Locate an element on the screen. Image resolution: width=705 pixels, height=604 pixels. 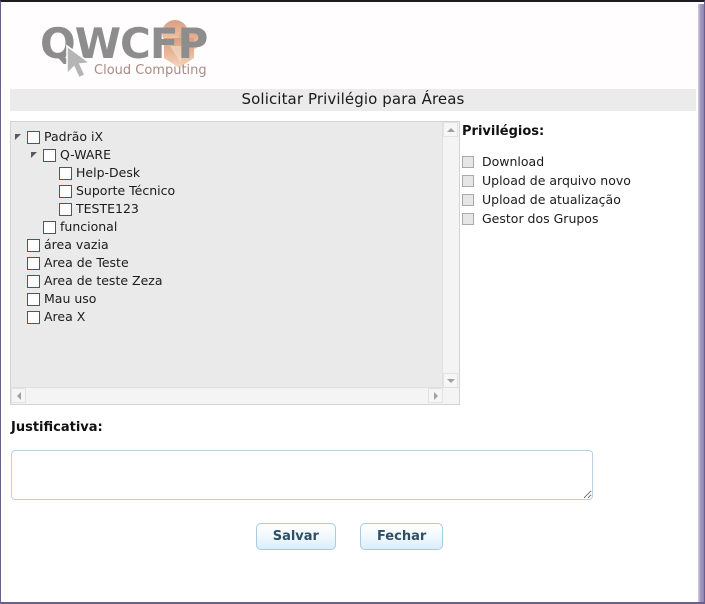
scroll-right-icon is located at coordinates (435, 395).